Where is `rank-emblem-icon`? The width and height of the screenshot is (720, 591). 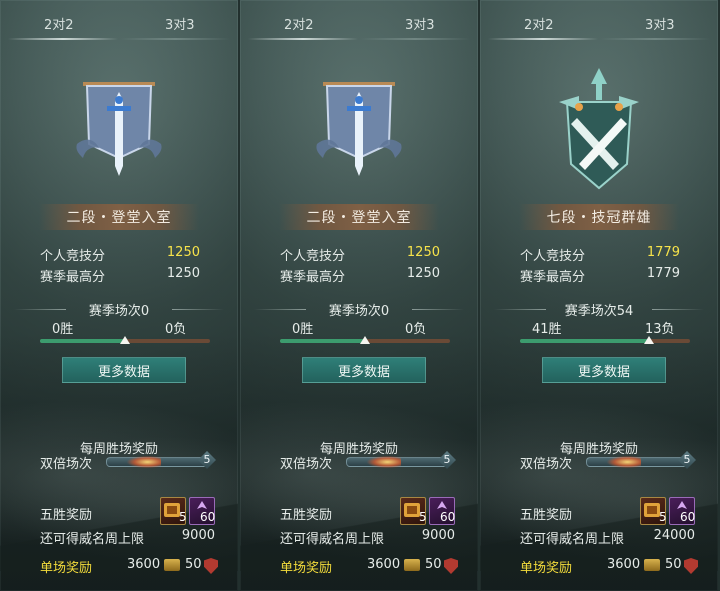 rank-emblem-icon is located at coordinates (119, 131).